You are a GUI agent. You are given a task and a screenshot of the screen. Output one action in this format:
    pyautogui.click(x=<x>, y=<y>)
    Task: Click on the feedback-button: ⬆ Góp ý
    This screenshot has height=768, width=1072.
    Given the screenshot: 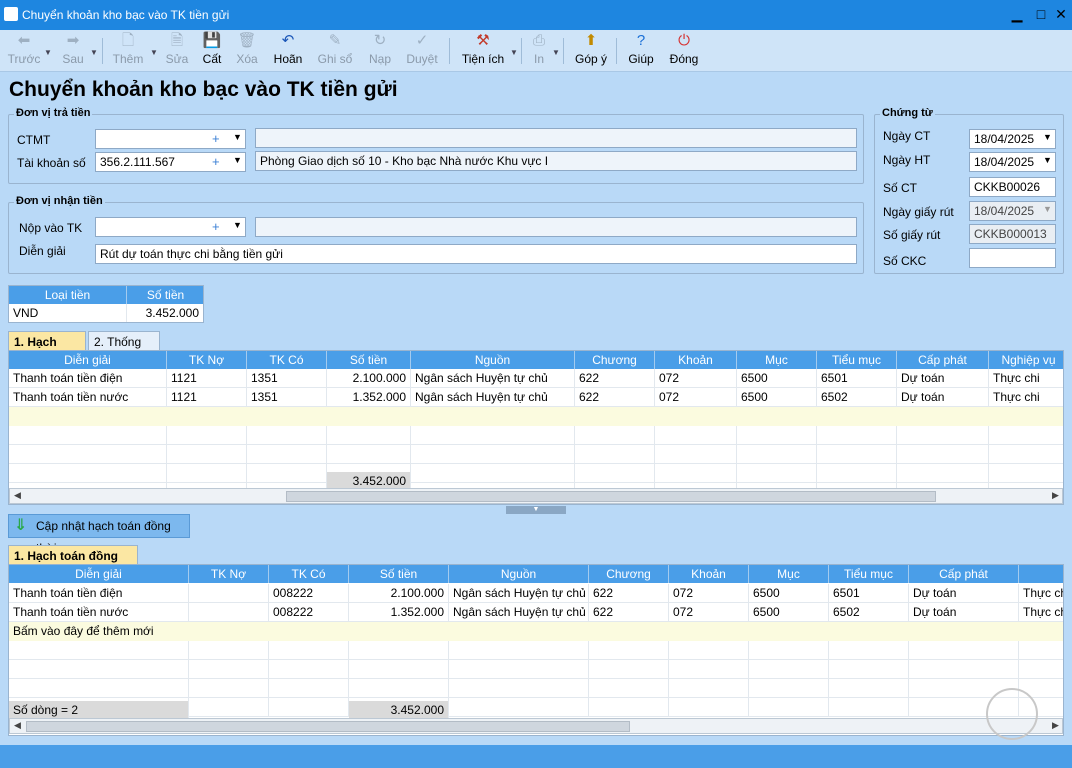 What is the action you would take?
    pyautogui.click(x=591, y=51)
    